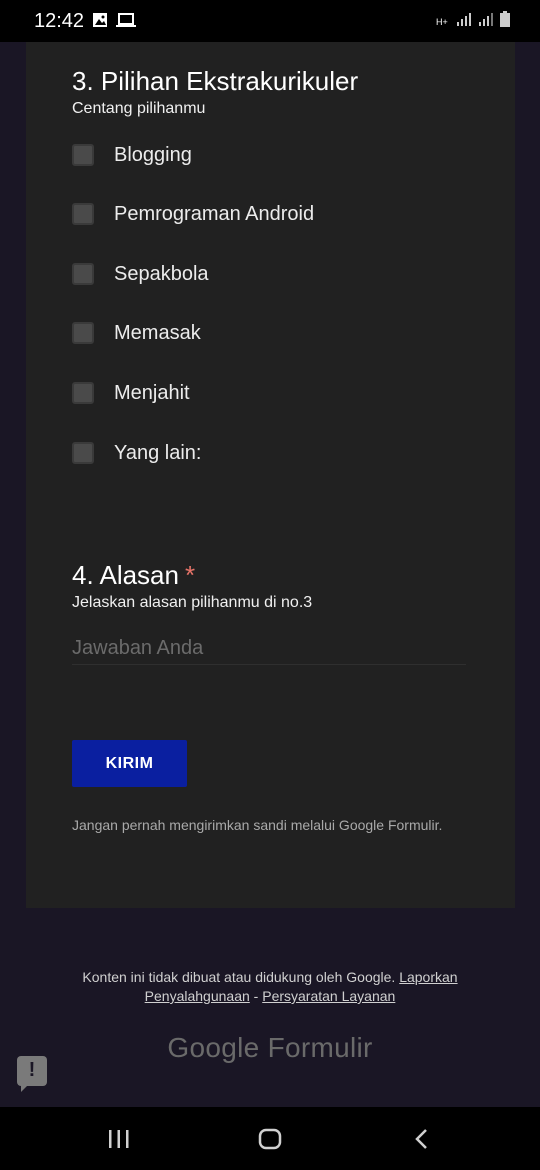 This screenshot has height=1170, width=540. Describe the element at coordinates (129, 763) in the screenshot. I see `submit-button: KIRIM` at that location.